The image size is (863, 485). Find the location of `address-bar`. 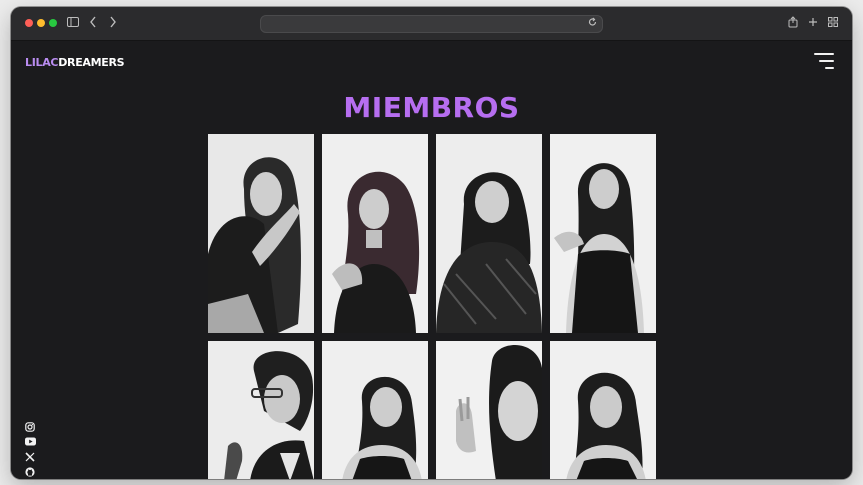

address-bar is located at coordinates (431, 24).